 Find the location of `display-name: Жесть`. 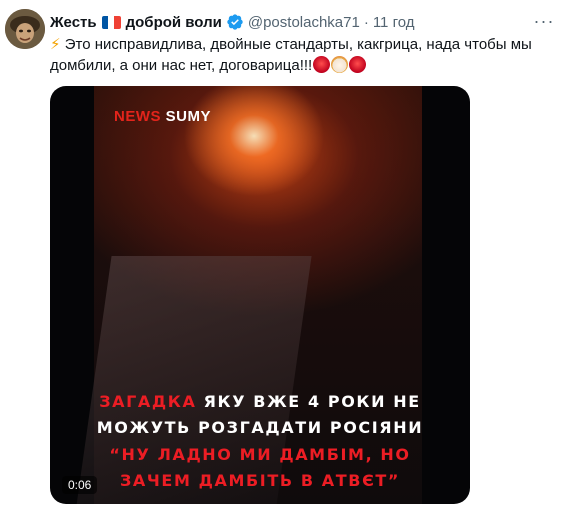

display-name: Жесть is located at coordinates (73, 22).